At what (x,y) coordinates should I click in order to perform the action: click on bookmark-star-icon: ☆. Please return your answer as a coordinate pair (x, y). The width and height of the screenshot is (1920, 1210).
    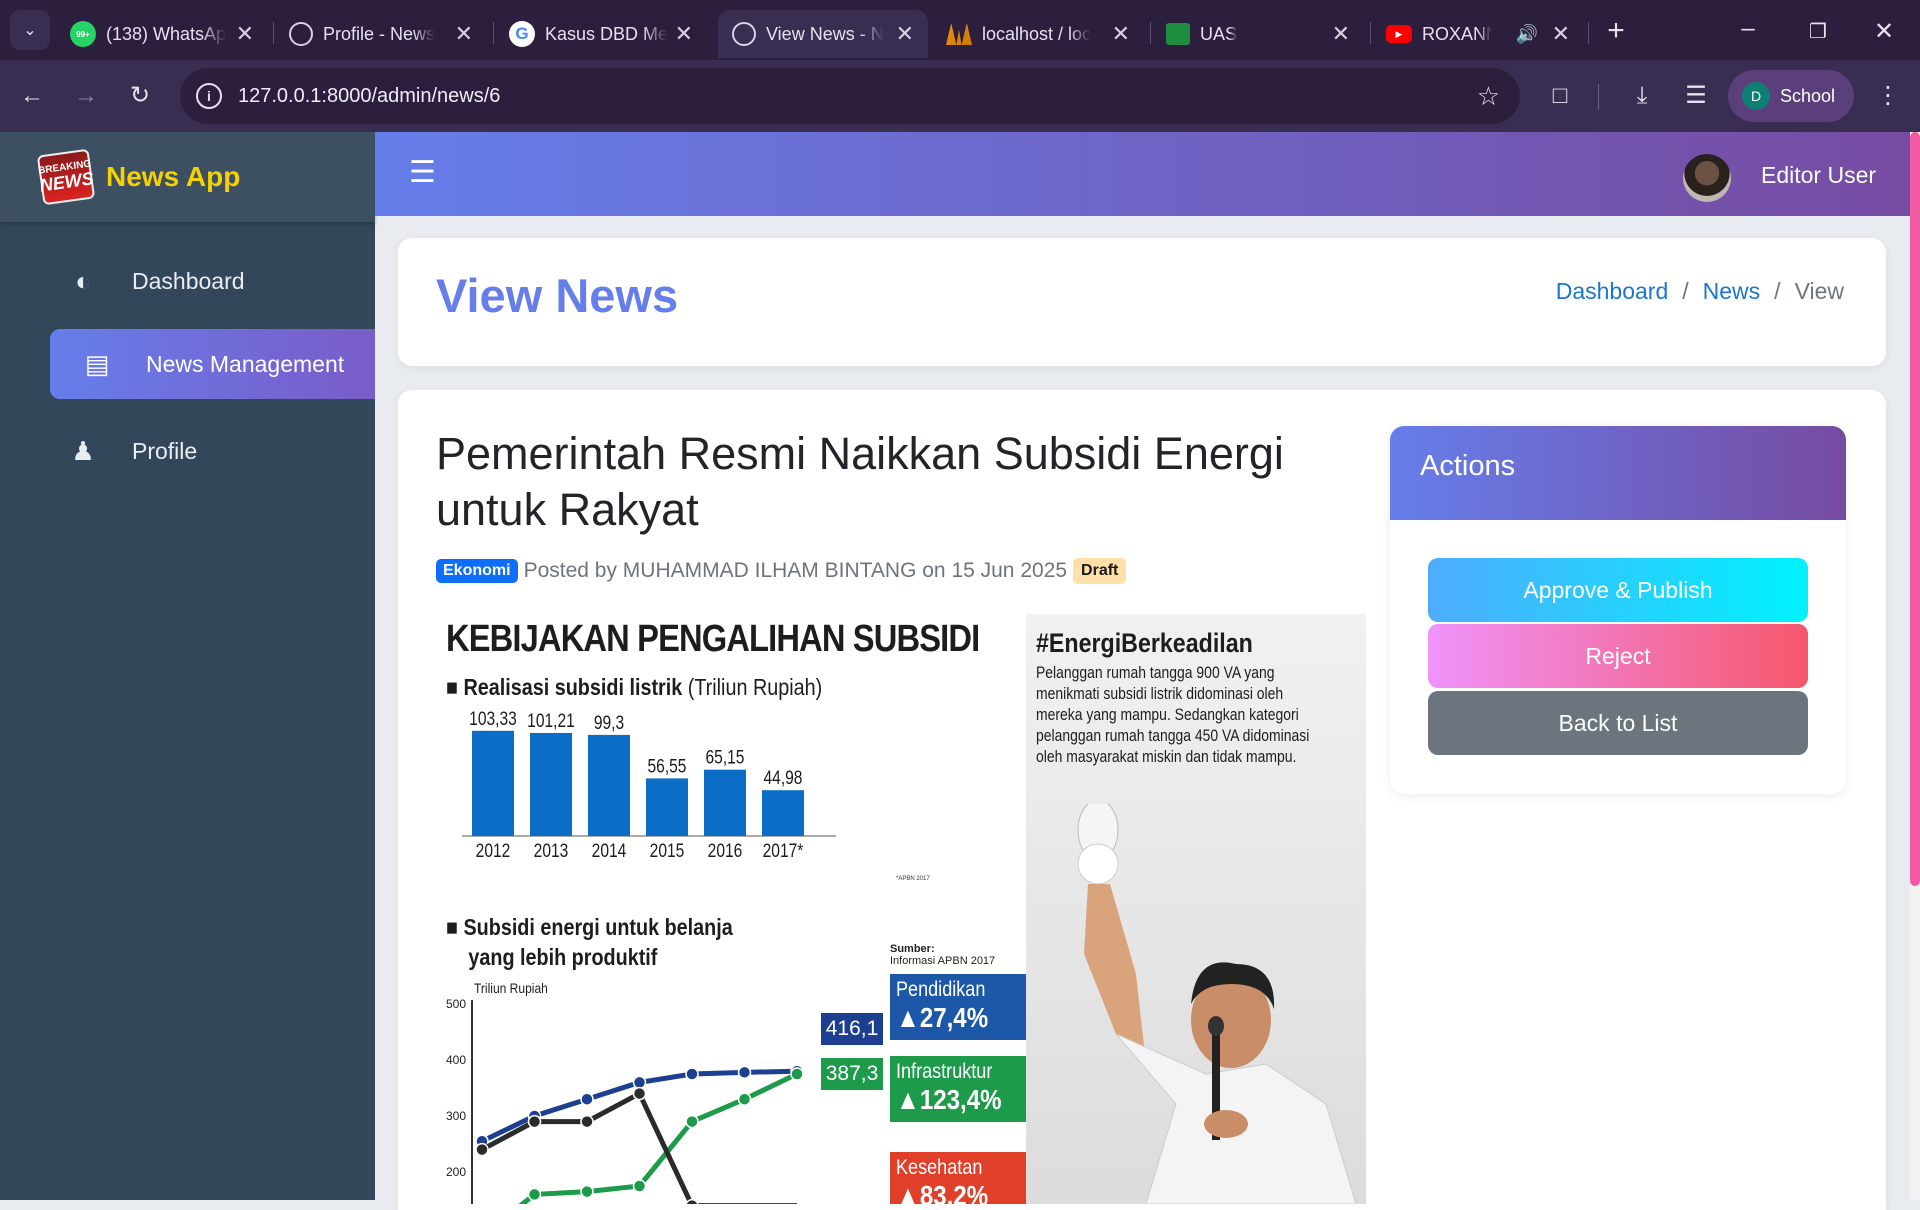
    Looking at the image, I should click on (1488, 96).